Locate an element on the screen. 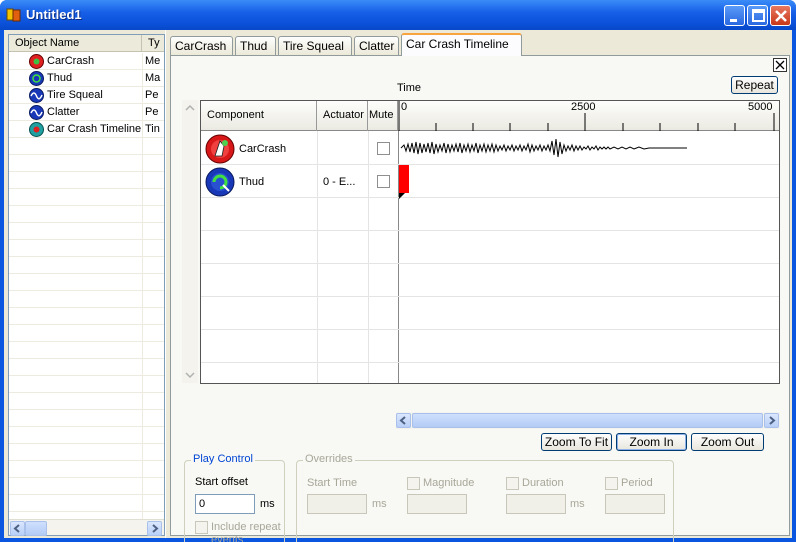  magnitude-label: Magnitude is located at coordinates (449, 483).